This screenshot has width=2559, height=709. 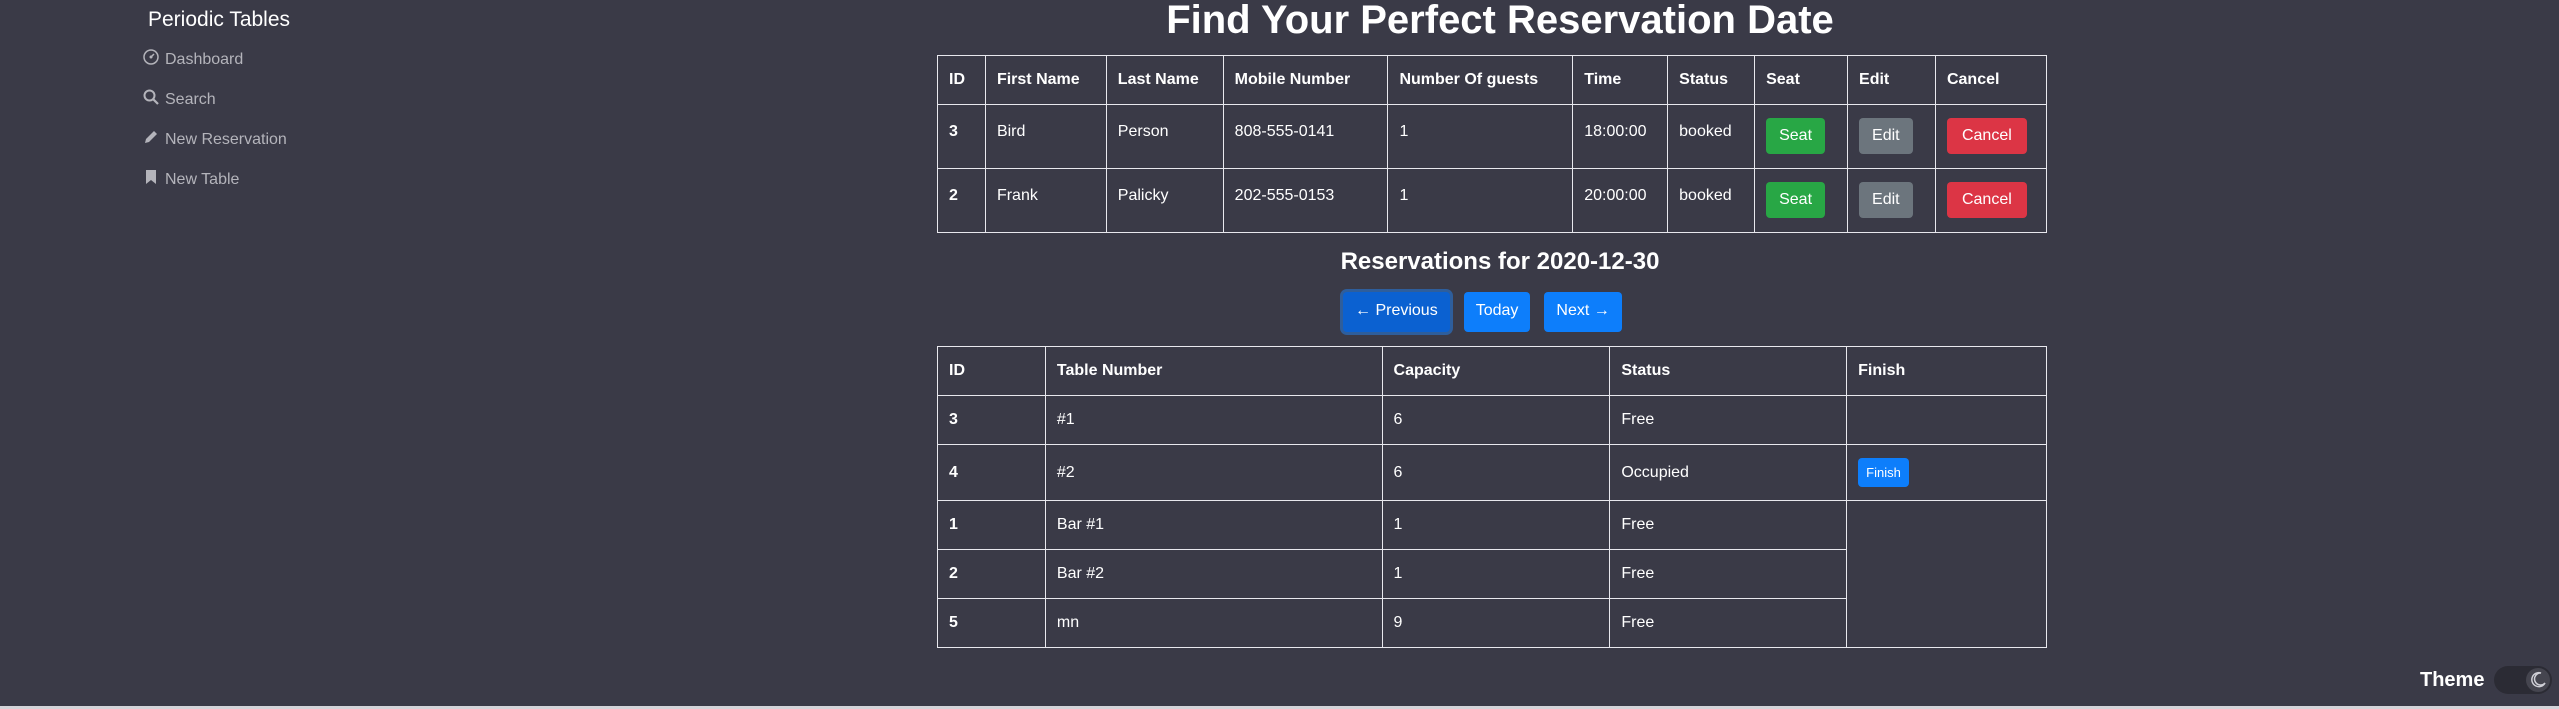 What do you see at coordinates (991, 623) in the screenshot?
I see `table-id: 5` at bounding box center [991, 623].